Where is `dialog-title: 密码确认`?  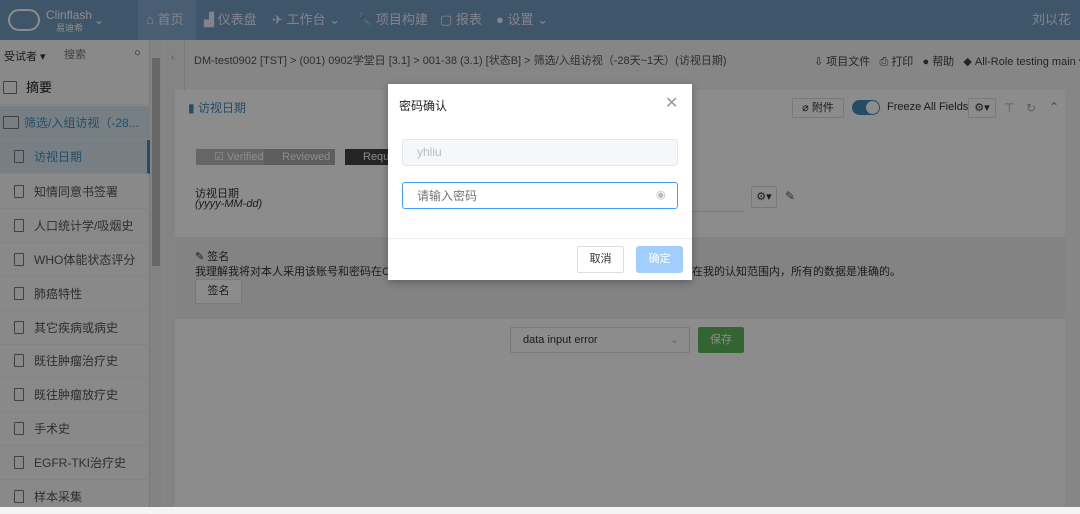 dialog-title: 密码确认 is located at coordinates (423, 106).